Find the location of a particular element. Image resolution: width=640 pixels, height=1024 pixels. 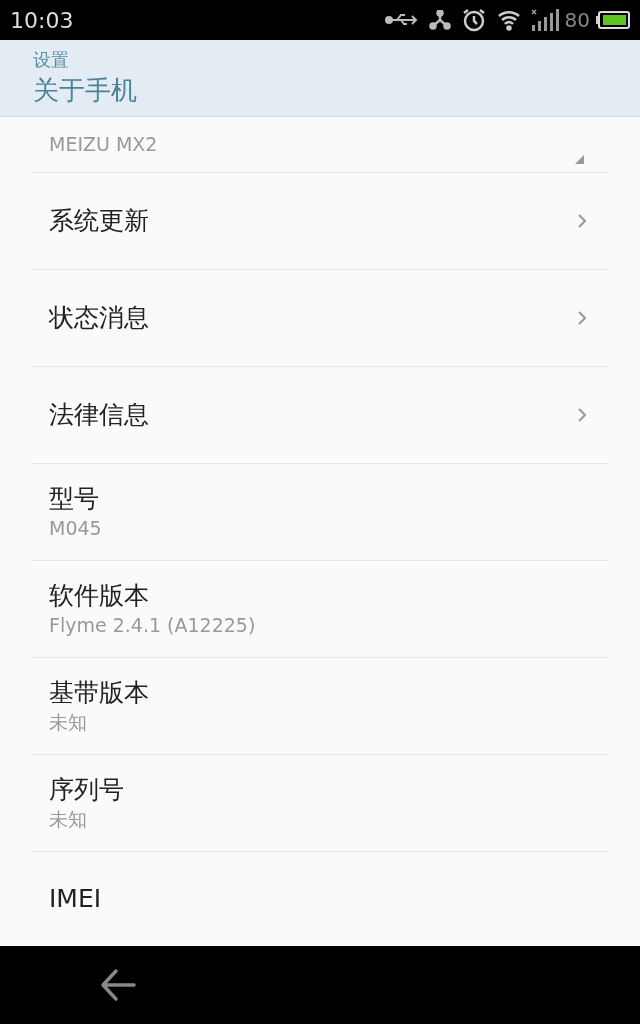

branch-icon is located at coordinates (439, 20).